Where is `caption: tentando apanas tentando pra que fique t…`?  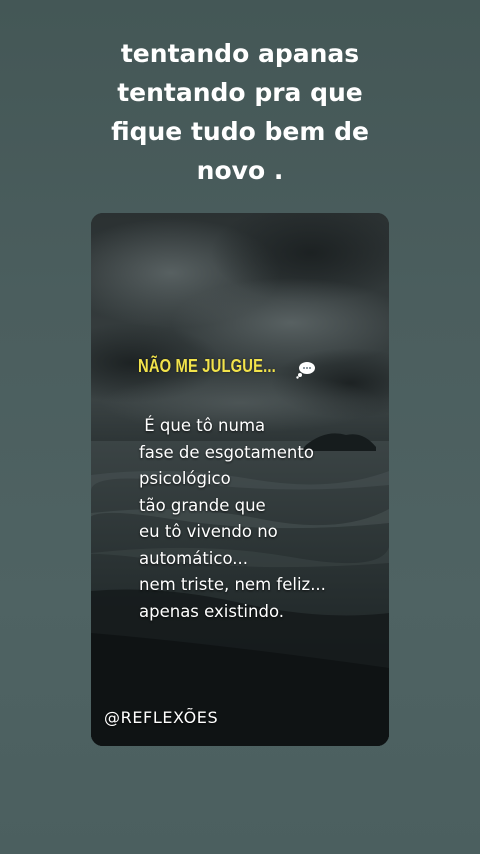
caption: tentando apanas tentando pra que fique t… is located at coordinates (240, 112).